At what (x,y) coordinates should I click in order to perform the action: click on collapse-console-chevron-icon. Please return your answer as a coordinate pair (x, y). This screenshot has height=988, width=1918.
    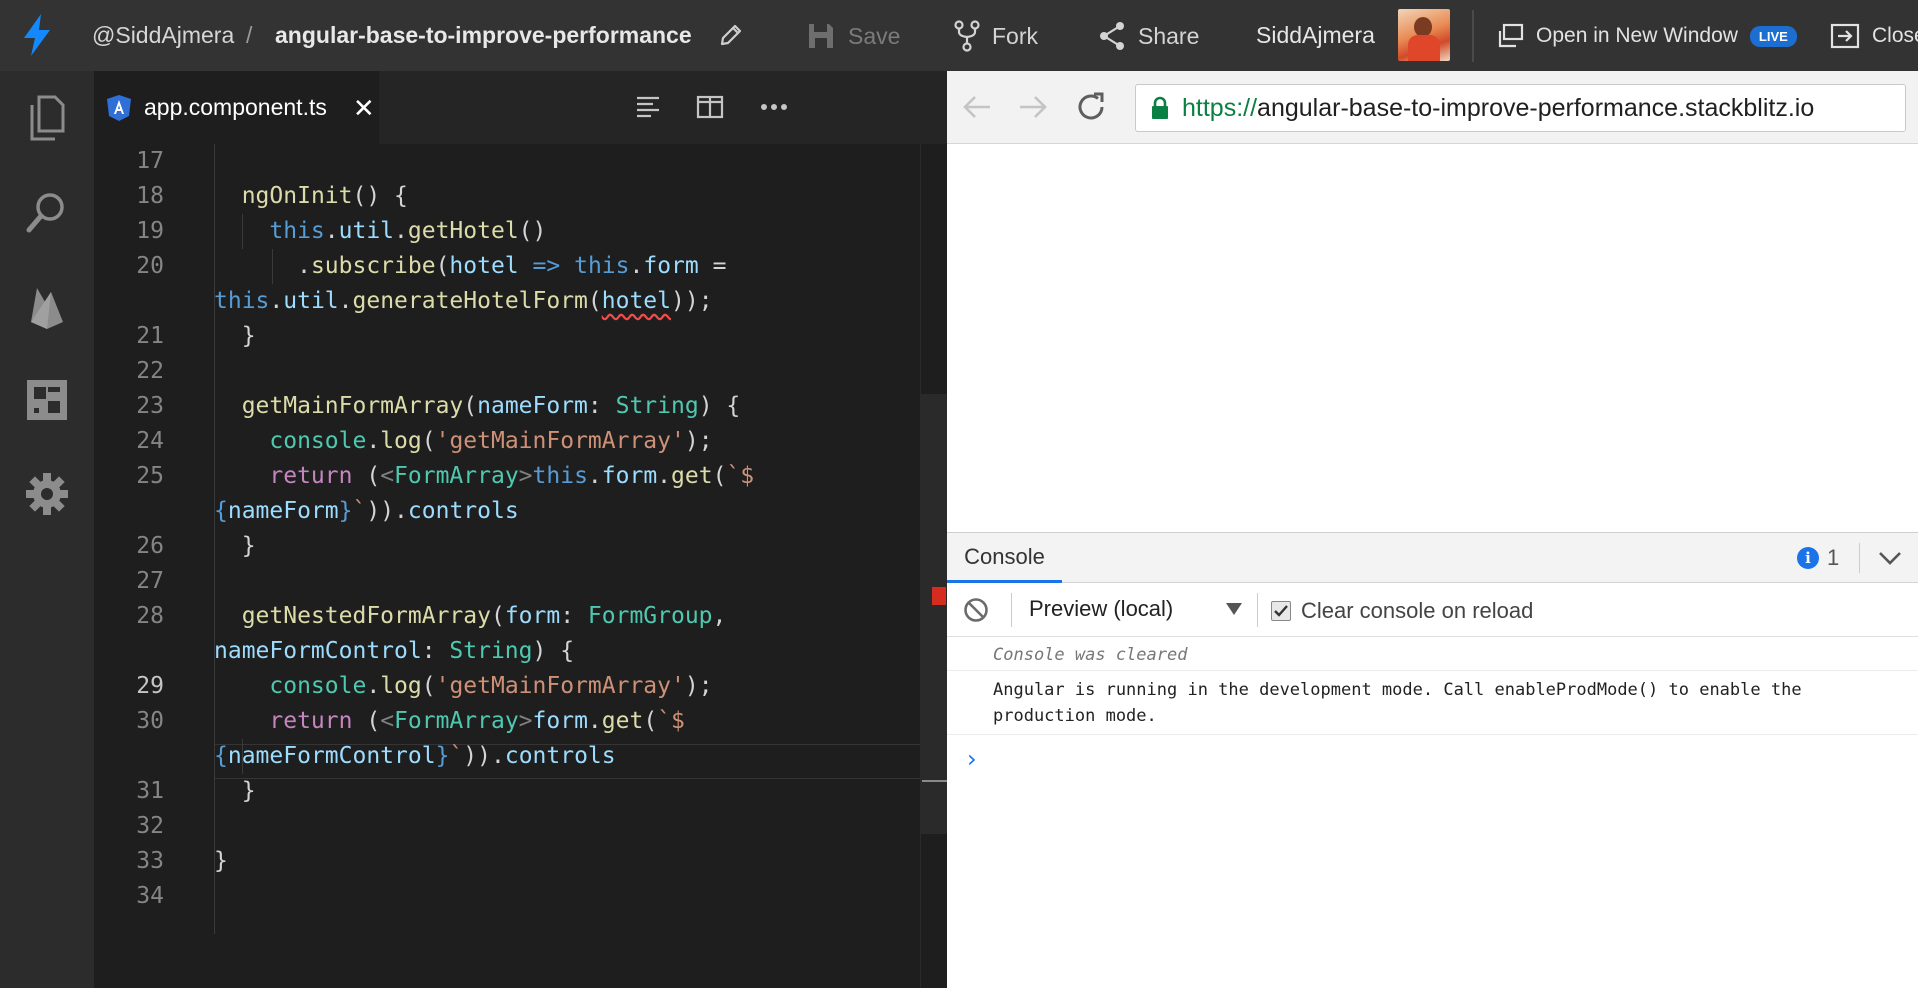
    Looking at the image, I should click on (1890, 558).